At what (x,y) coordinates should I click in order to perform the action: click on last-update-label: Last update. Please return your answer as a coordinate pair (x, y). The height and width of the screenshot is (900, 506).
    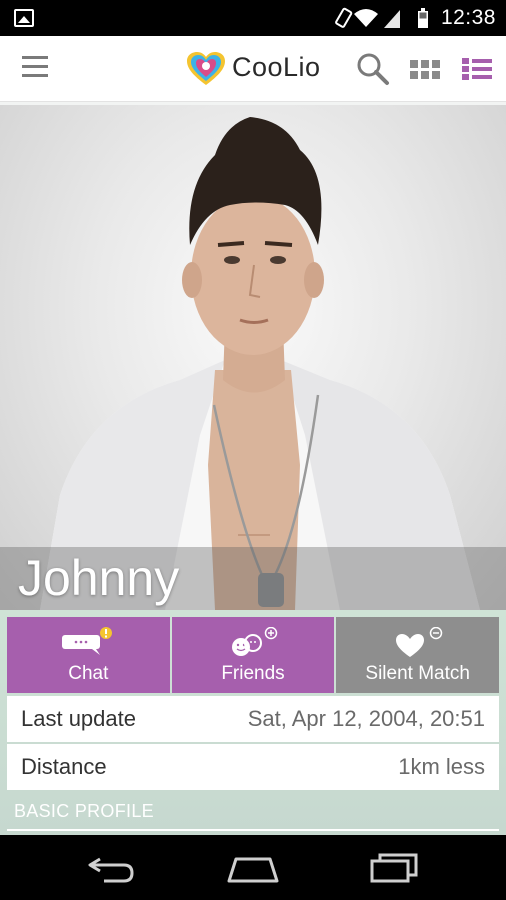
    Looking at the image, I should click on (78, 718).